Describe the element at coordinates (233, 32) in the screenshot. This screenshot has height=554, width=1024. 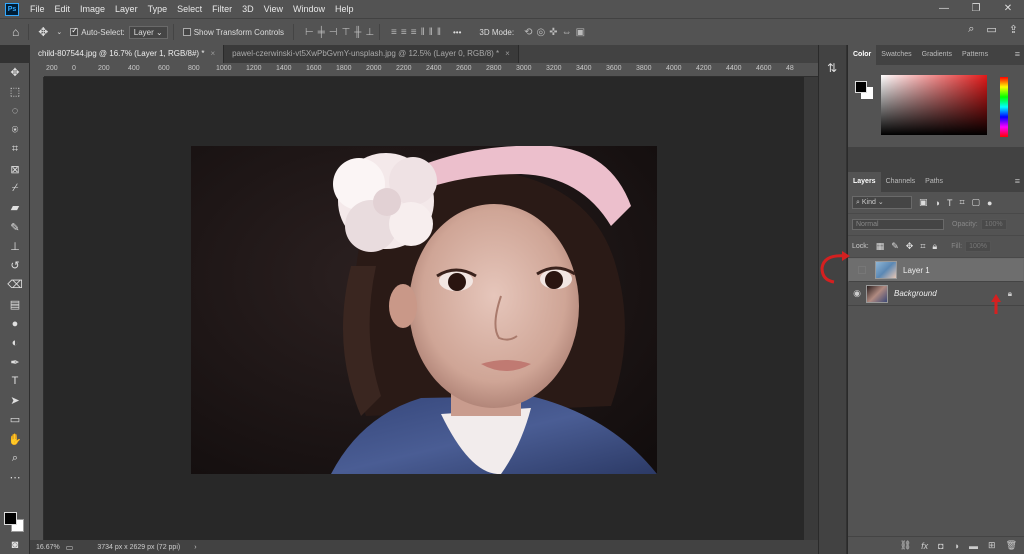
I see `show-transform-checkbox: Show Transform Controls` at that location.